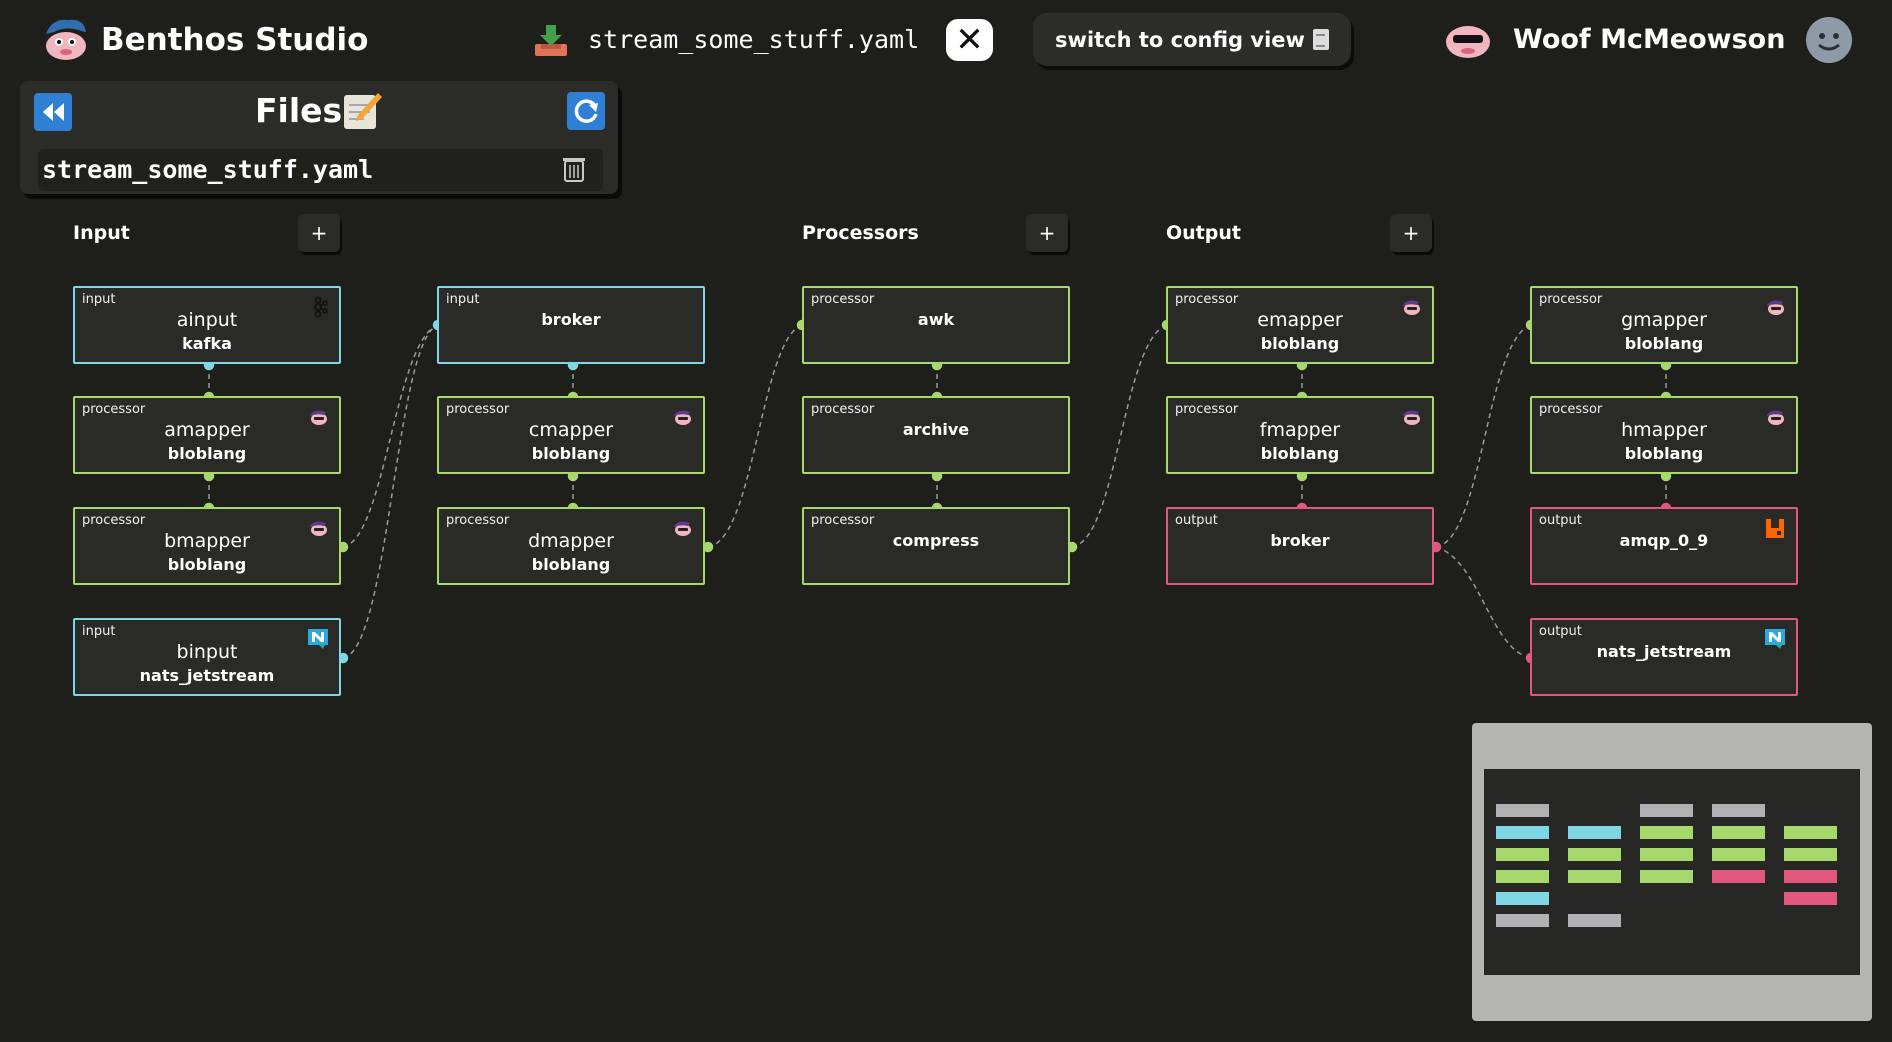 The width and height of the screenshot is (1892, 1042). I want to click on node-label: hmapper, so click(1664, 430).